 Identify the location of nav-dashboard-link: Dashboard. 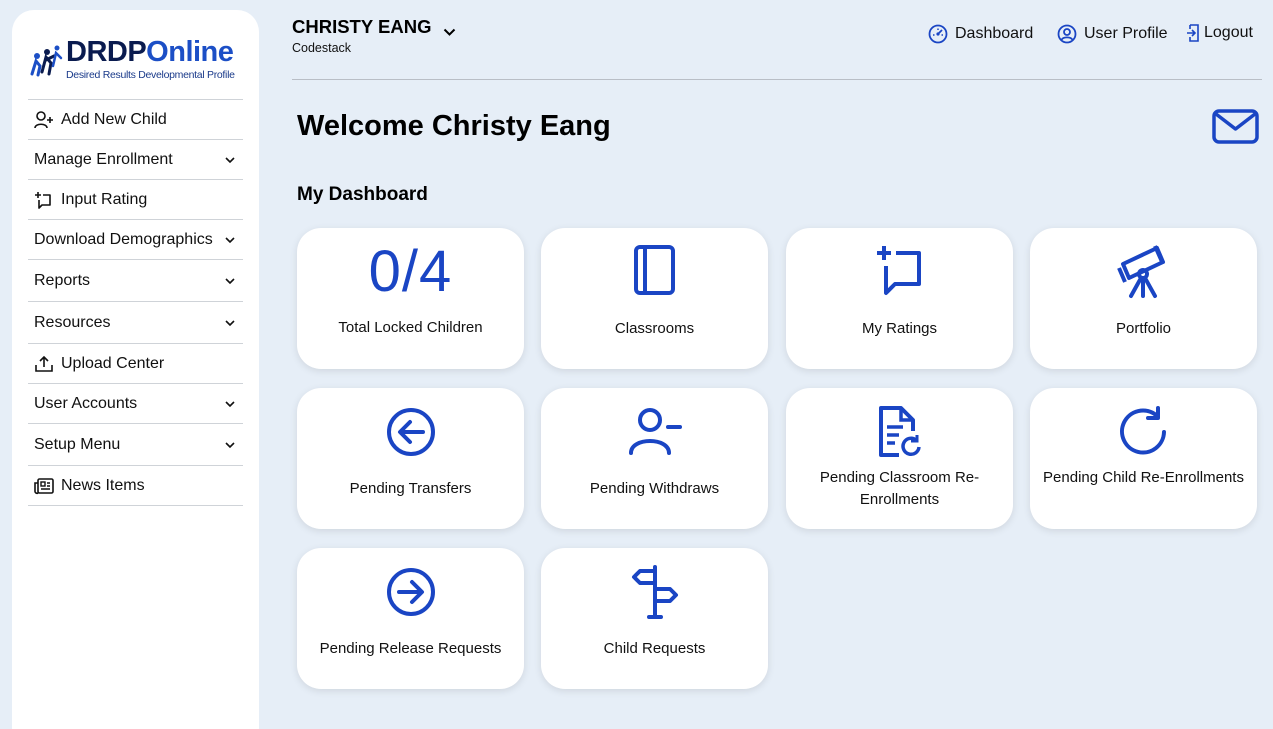
(980, 34).